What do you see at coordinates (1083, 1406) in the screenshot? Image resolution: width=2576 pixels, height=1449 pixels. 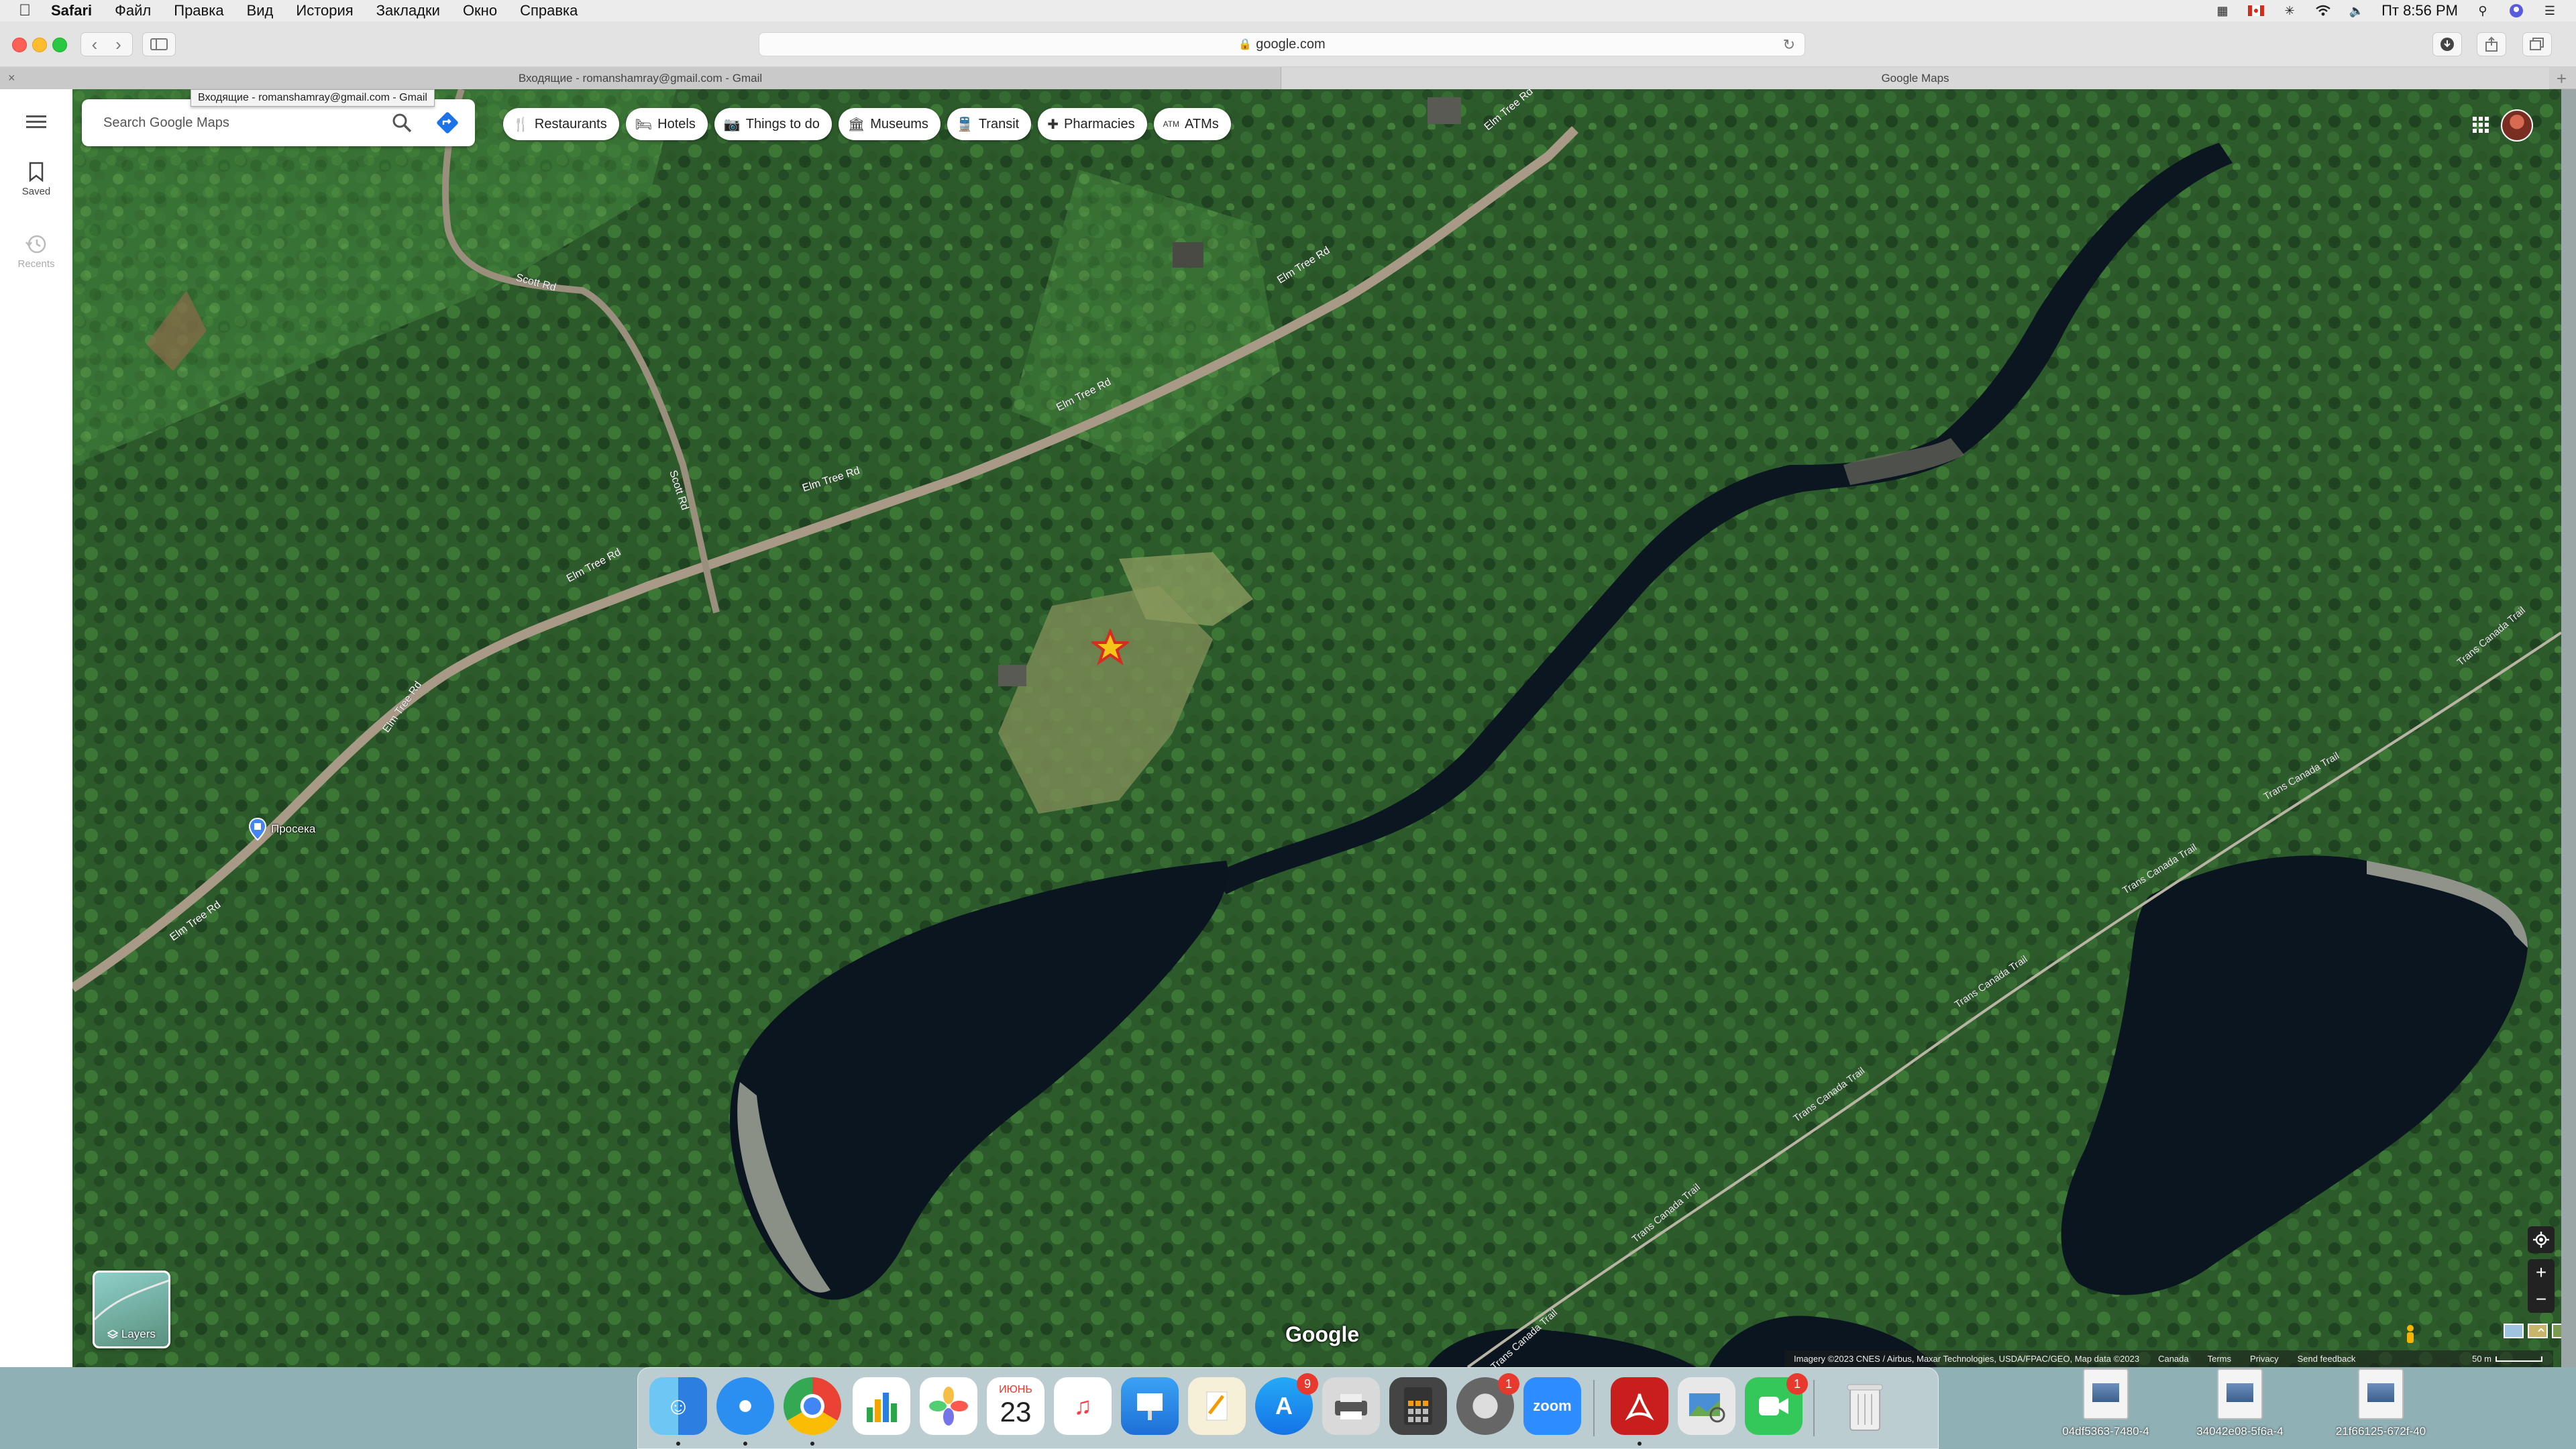 I see `music-icon: ♫` at bounding box center [1083, 1406].